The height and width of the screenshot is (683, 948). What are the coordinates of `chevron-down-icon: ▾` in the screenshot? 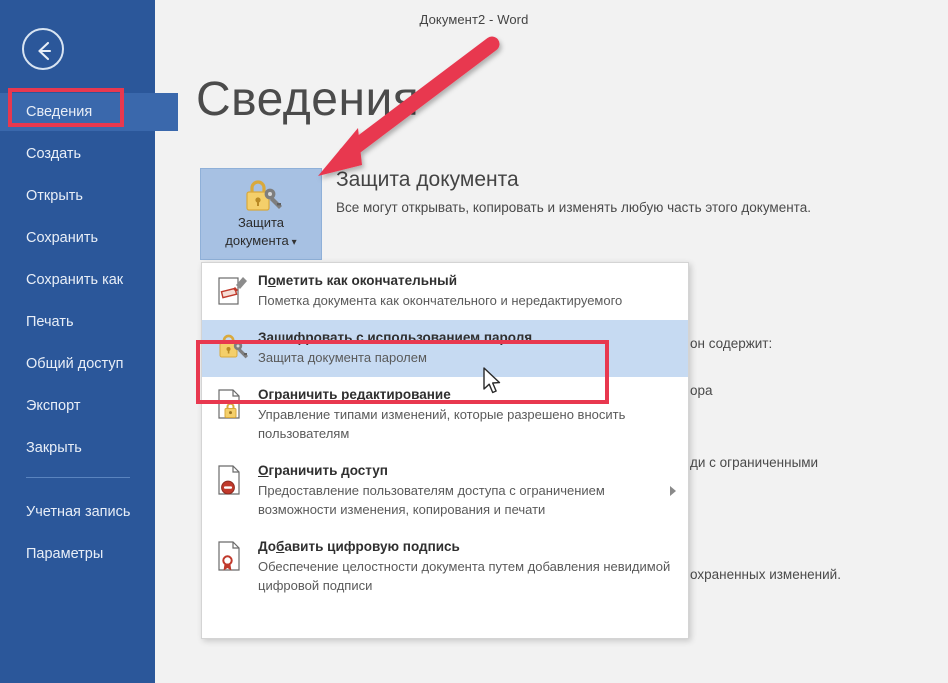 It's located at (293, 242).